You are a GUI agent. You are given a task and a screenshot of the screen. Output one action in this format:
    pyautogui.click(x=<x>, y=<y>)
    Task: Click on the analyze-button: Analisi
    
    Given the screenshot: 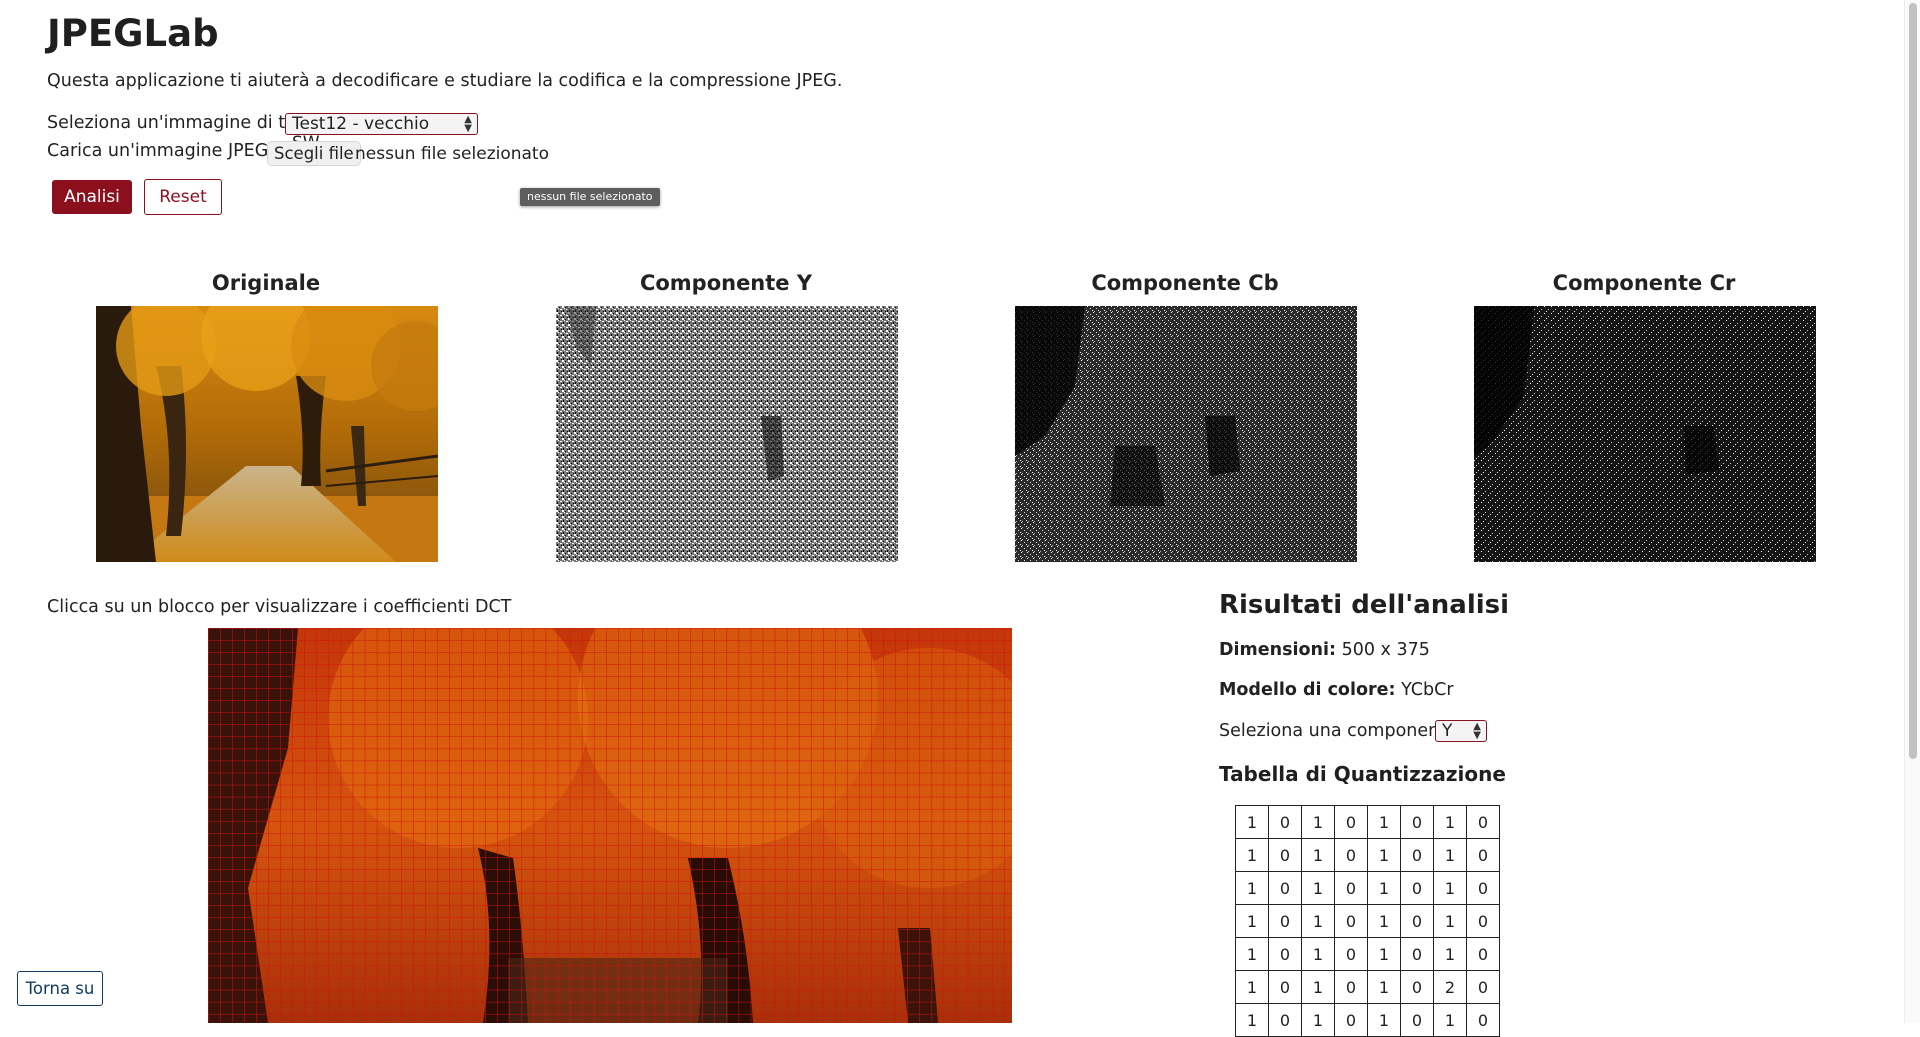 What is the action you would take?
    pyautogui.click(x=92, y=197)
    